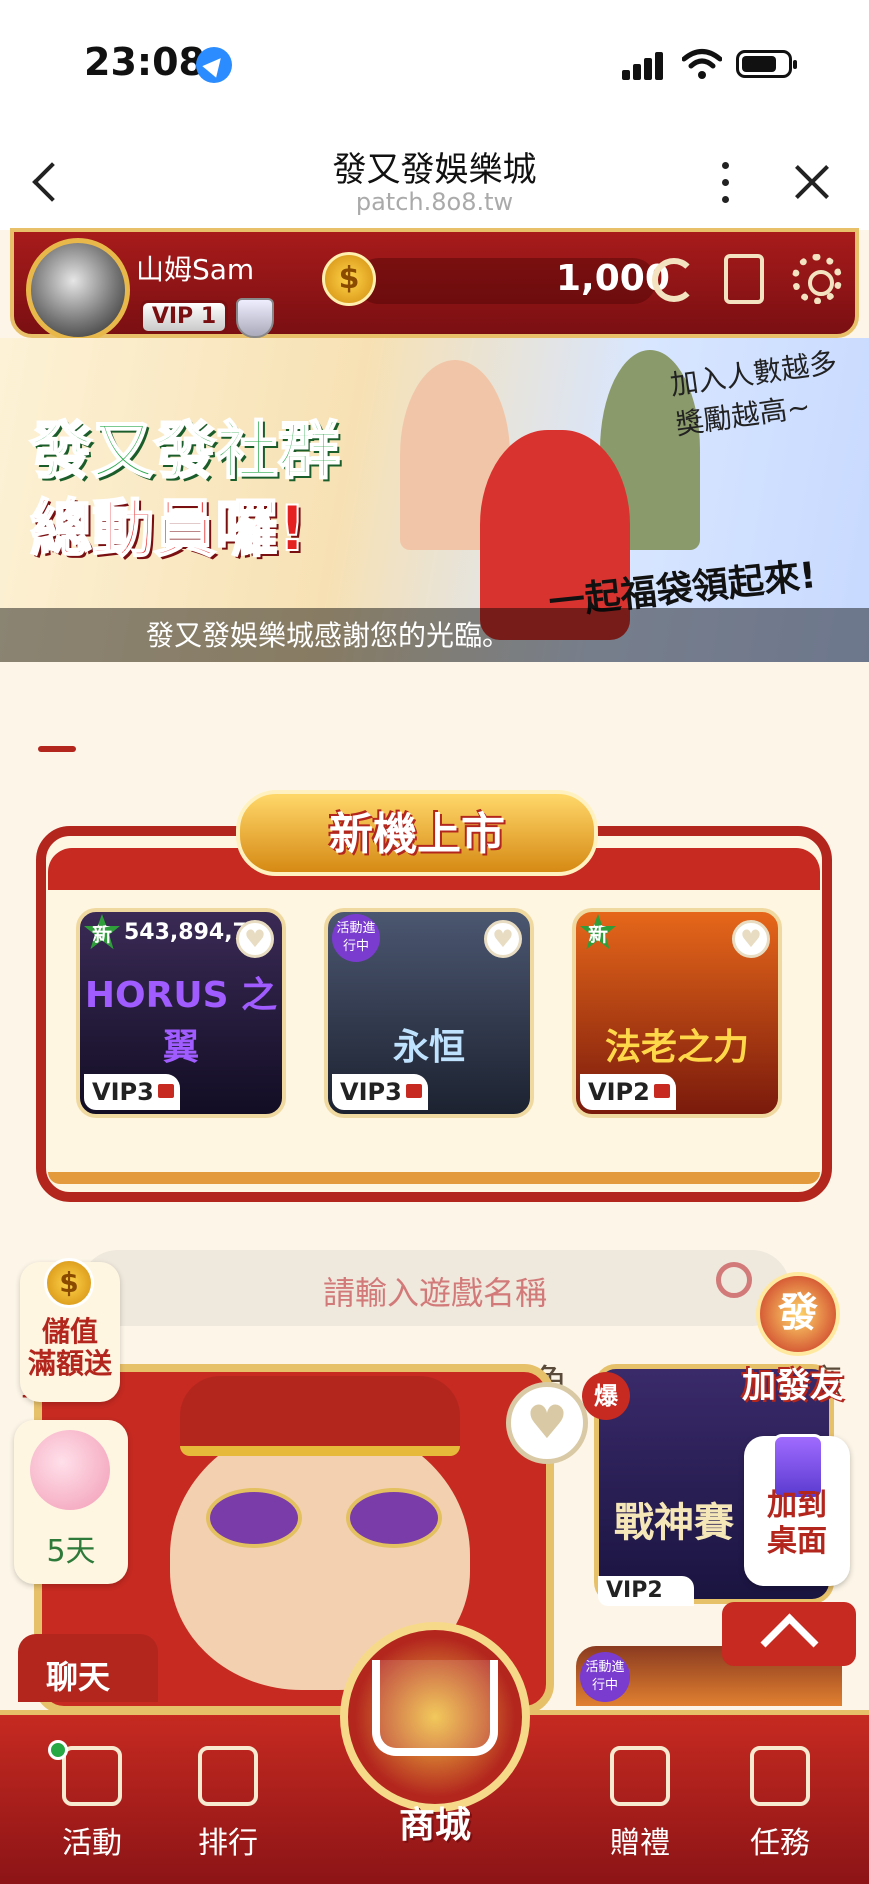  I want to click on signal-icon, so click(643, 66).